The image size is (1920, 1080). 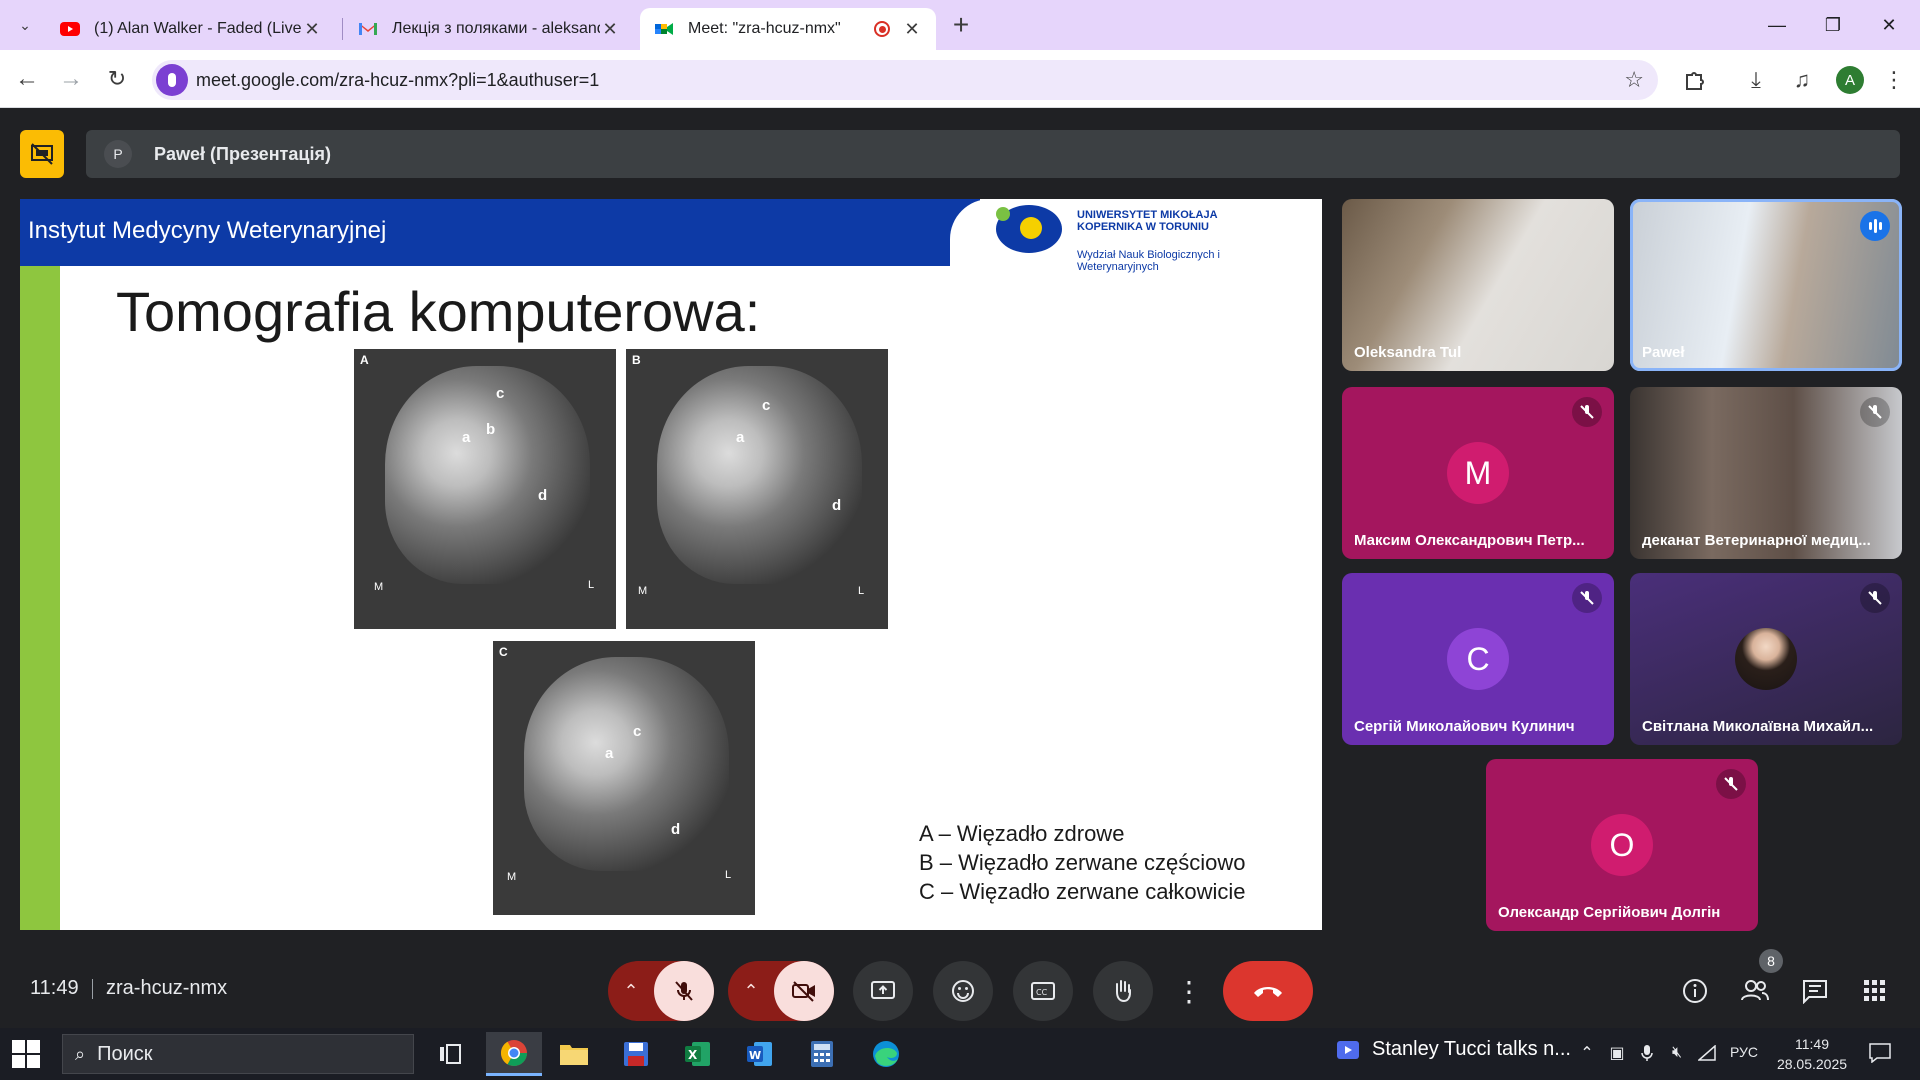 What do you see at coordinates (693, 1055) in the screenshot?
I see `svg-text: X` at bounding box center [693, 1055].